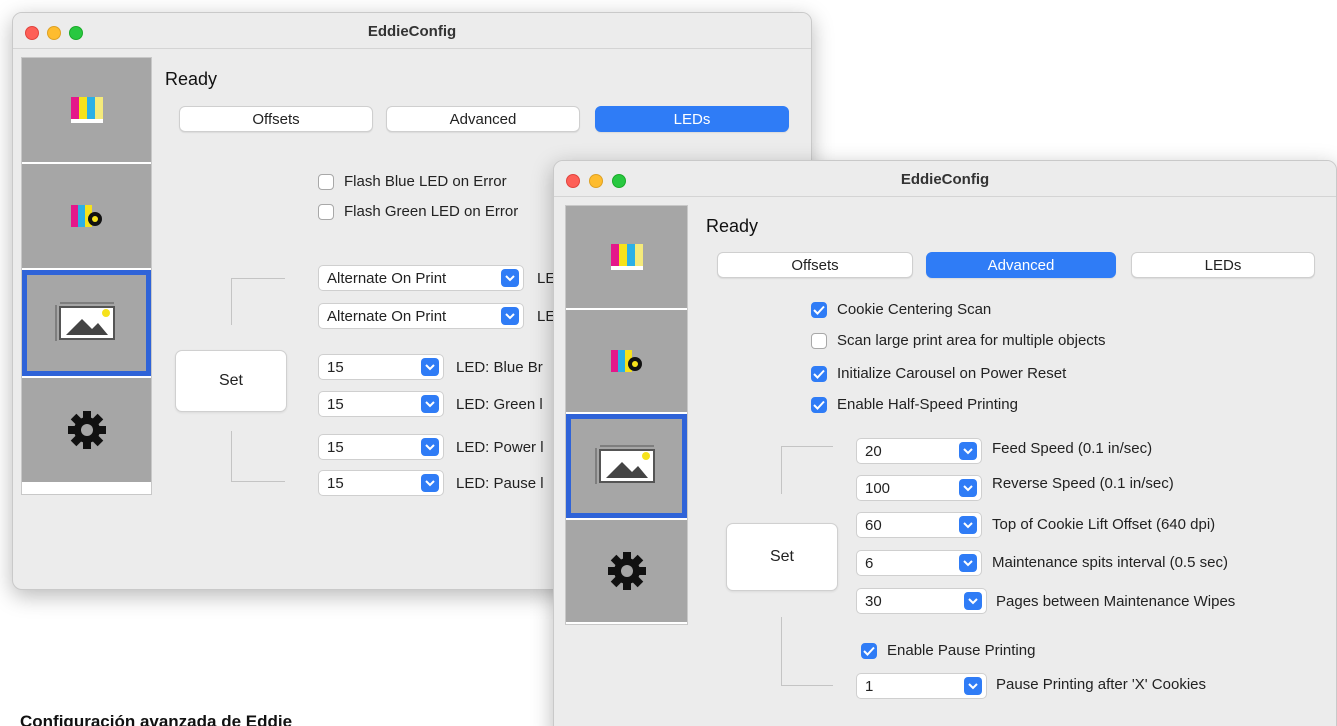 The height and width of the screenshot is (726, 1337). What do you see at coordinates (1072, 448) in the screenshot?
I see `feed-speed-label: Feed Speed (0.1 in/sec)` at bounding box center [1072, 448].